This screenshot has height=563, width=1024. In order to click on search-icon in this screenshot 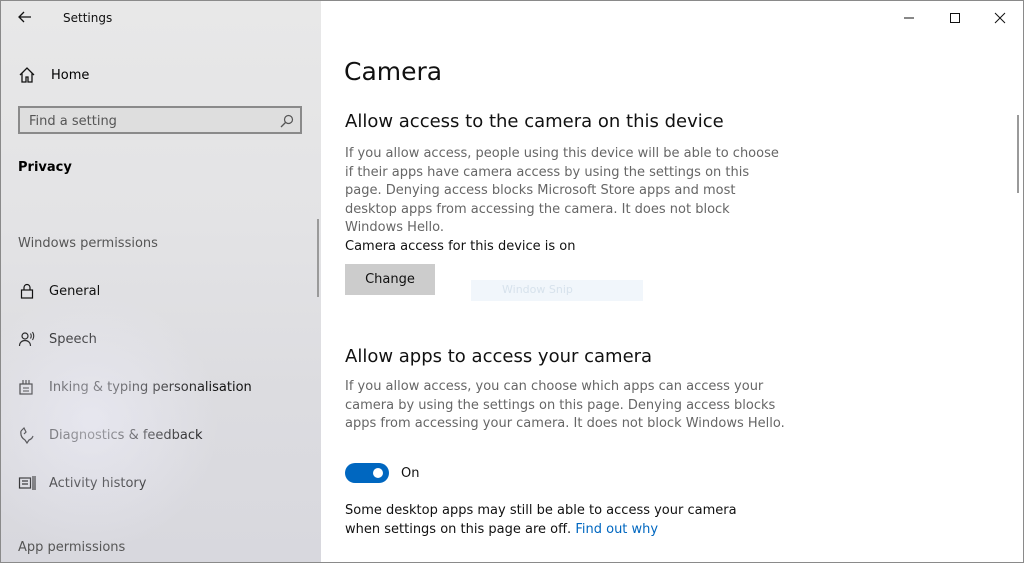, I will do `click(287, 120)`.